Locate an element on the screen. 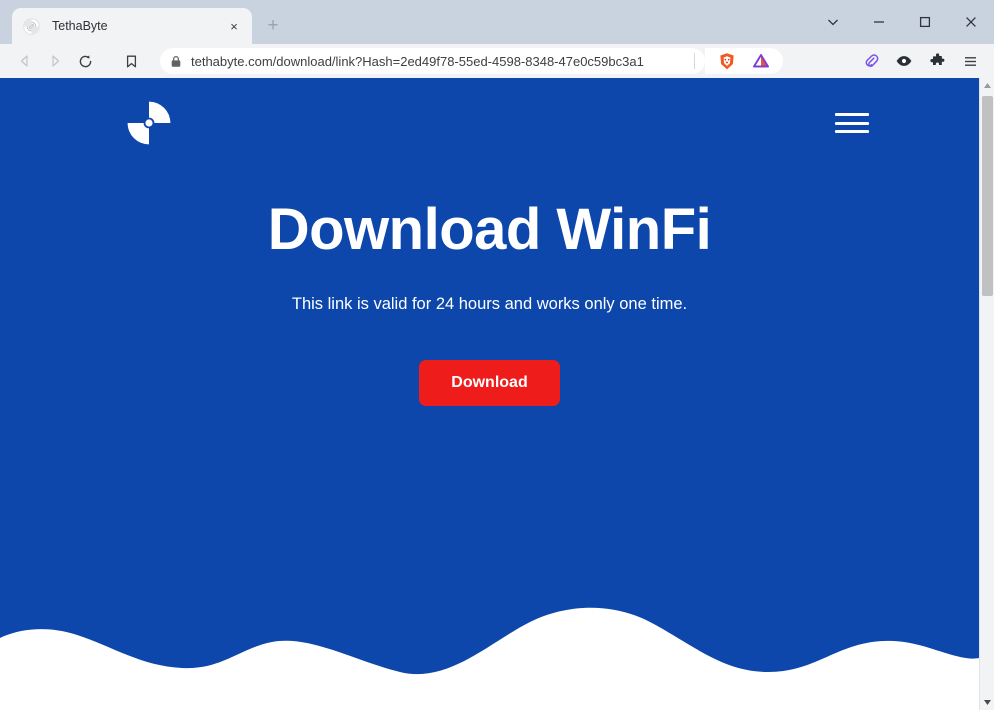 Image resolution: width=994 pixels, height=710 pixels. brave-shield-group is located at coordinates (744, 61).